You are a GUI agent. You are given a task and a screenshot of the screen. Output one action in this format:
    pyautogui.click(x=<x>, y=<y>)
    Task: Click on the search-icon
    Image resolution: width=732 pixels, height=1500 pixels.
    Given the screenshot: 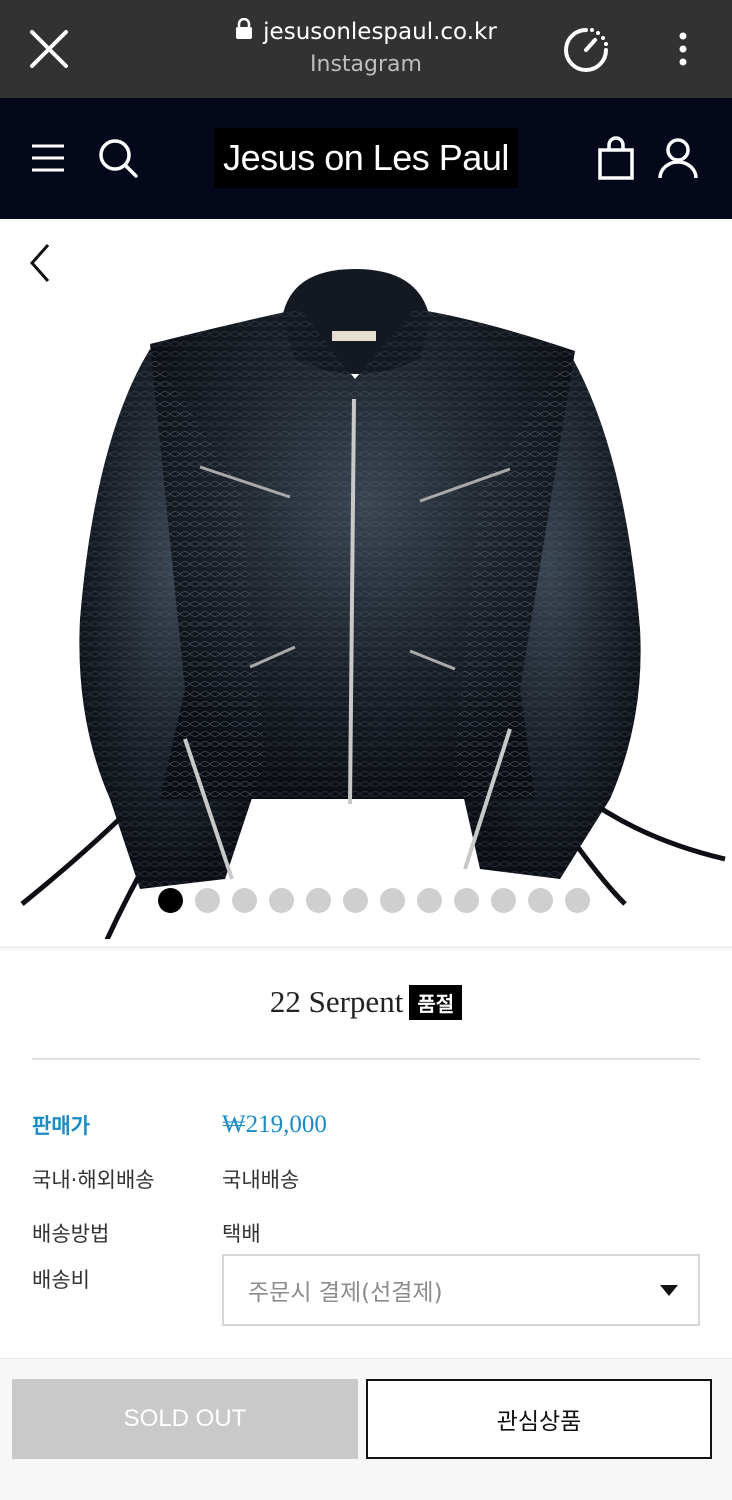 What is the action you would take?
    pyautogui.click(x=118, y=158)
    